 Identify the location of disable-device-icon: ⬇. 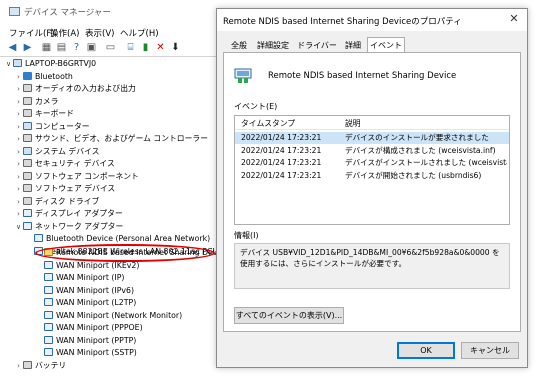
(175, 47).